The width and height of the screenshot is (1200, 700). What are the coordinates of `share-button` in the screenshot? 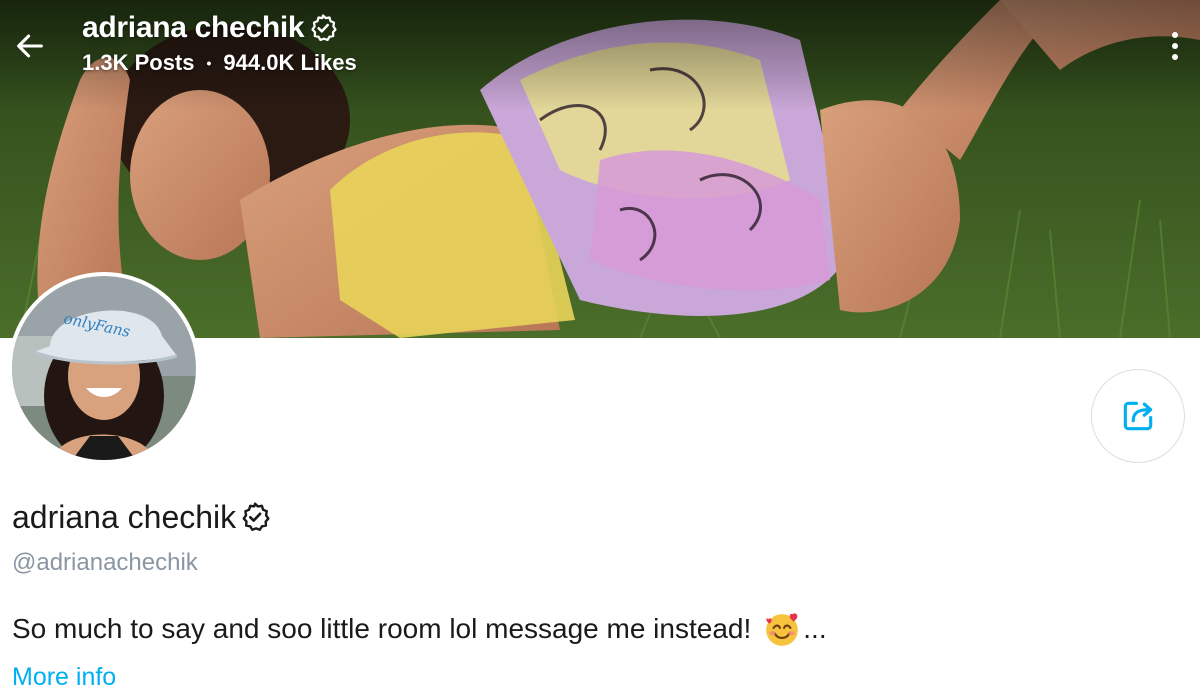 It's located at (1138, 416).